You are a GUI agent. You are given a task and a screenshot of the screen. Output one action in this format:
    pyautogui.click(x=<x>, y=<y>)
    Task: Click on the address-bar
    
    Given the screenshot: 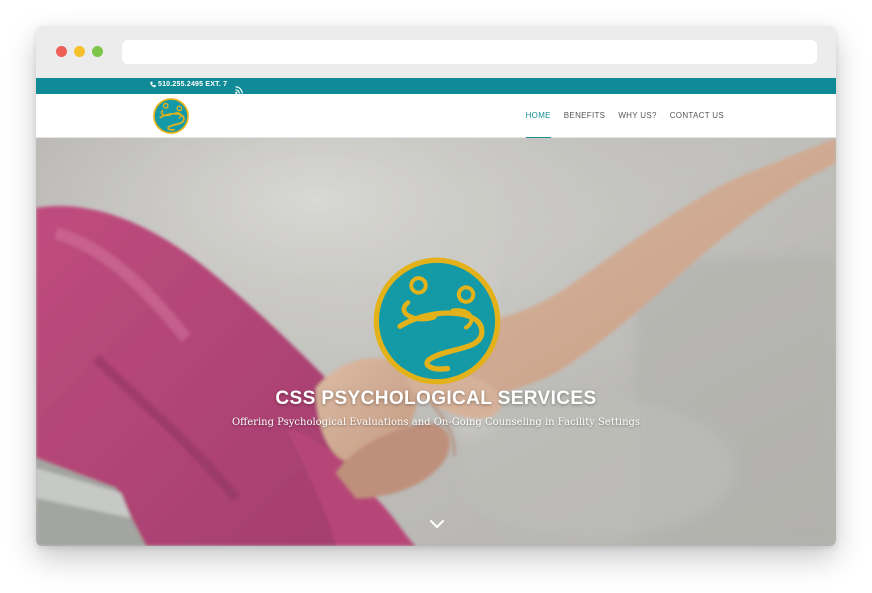 What is the action you would take?
    pyautogui.click(x=469, y=52)
    